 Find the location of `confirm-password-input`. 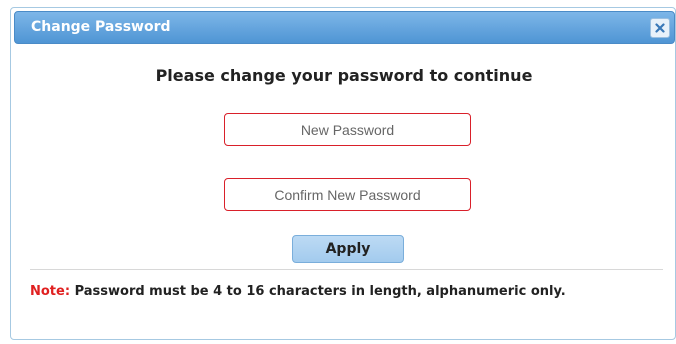

confirm-password-input is located at coordinates (347, 194).